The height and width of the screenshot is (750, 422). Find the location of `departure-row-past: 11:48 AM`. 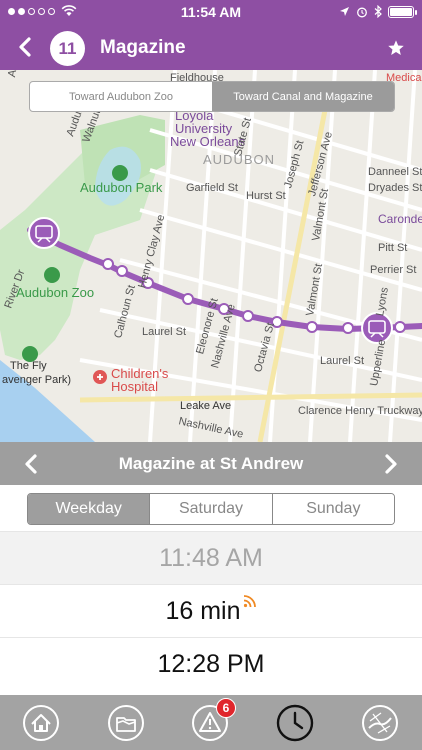

departure-row-past: 11:48 AM is located at coordinates (211, 557).